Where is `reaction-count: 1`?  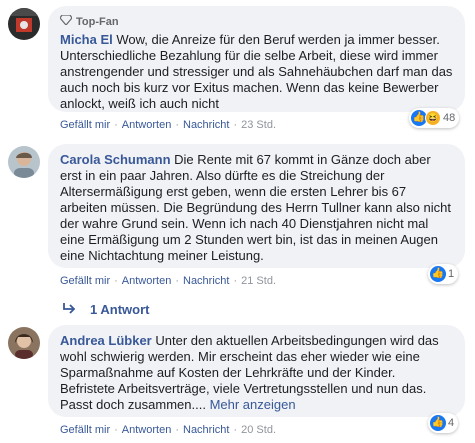 reaction-count: 1 is located at coordinates (451, 274).